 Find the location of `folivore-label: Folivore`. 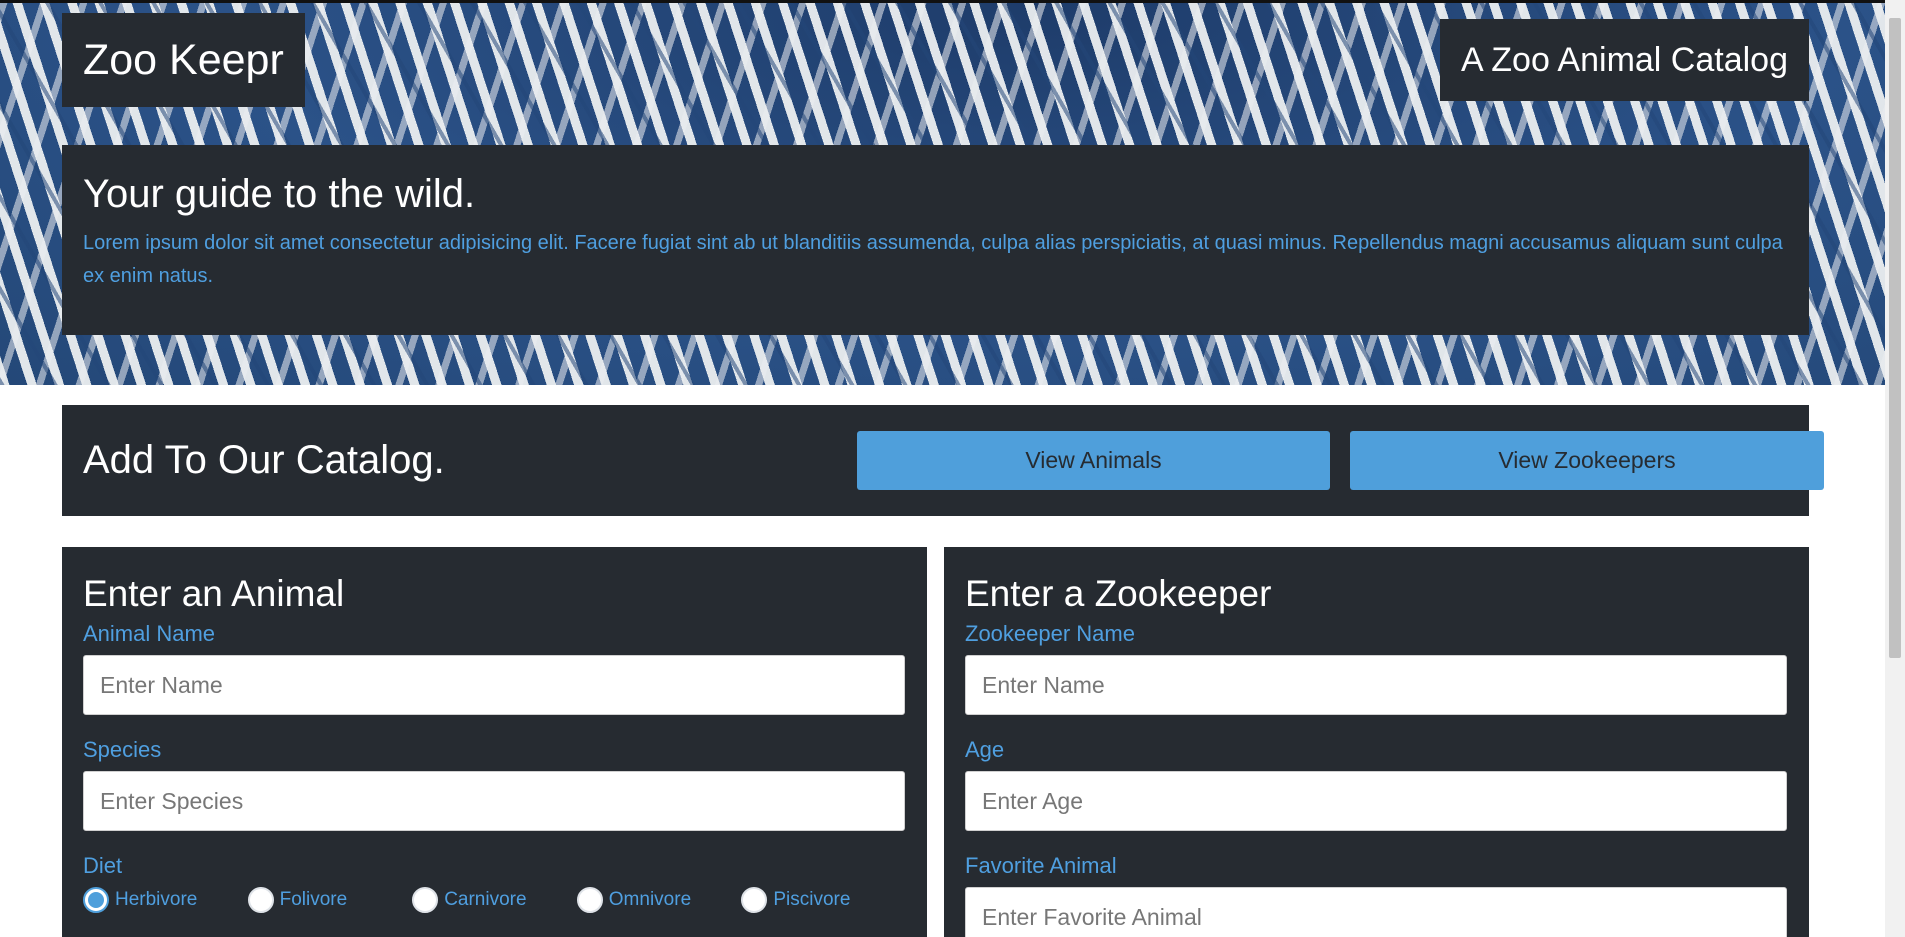

folivore-label: Folivore is located at coordinates (313, 899).